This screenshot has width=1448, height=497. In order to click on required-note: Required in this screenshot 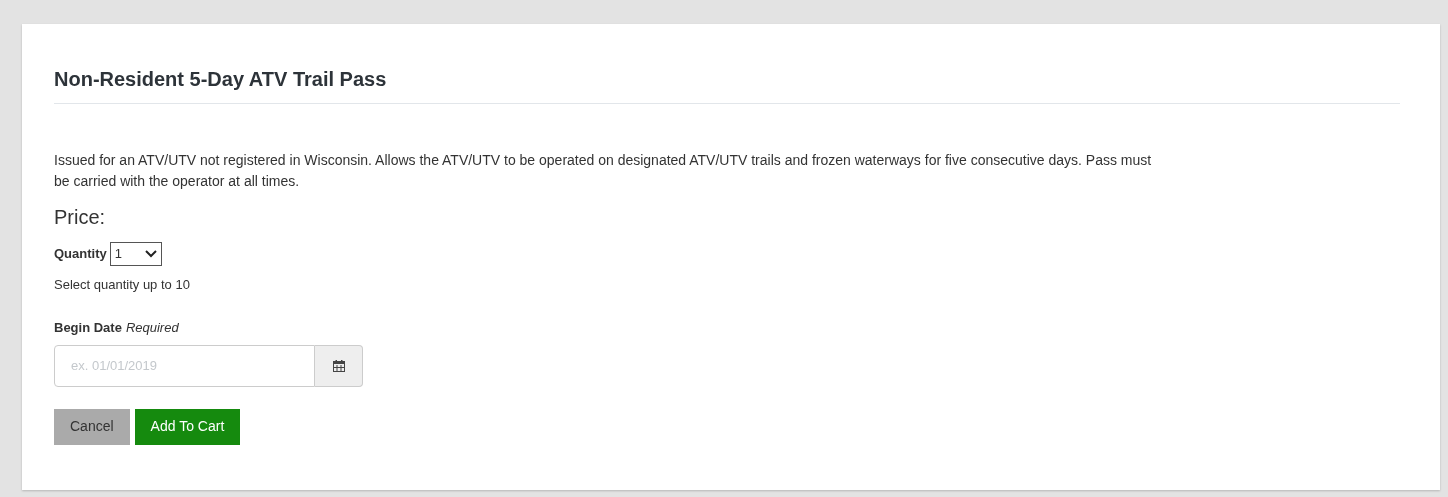, I will do `click(152, 328)`.